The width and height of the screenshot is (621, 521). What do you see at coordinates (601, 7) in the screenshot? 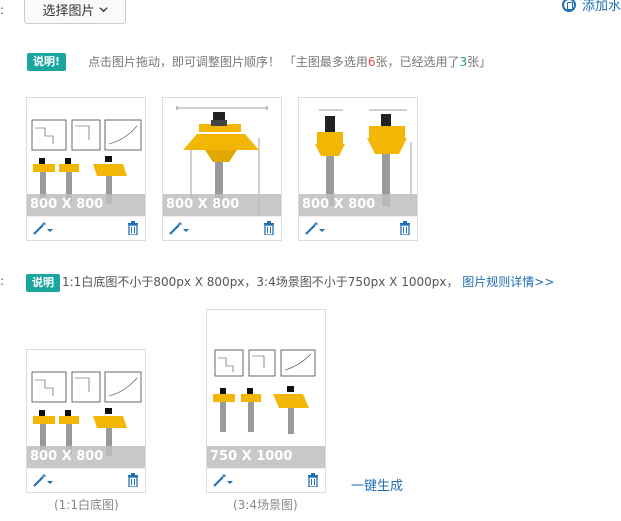
I see `add-watermark-label: 添加水` at bounding box center [601, 7].